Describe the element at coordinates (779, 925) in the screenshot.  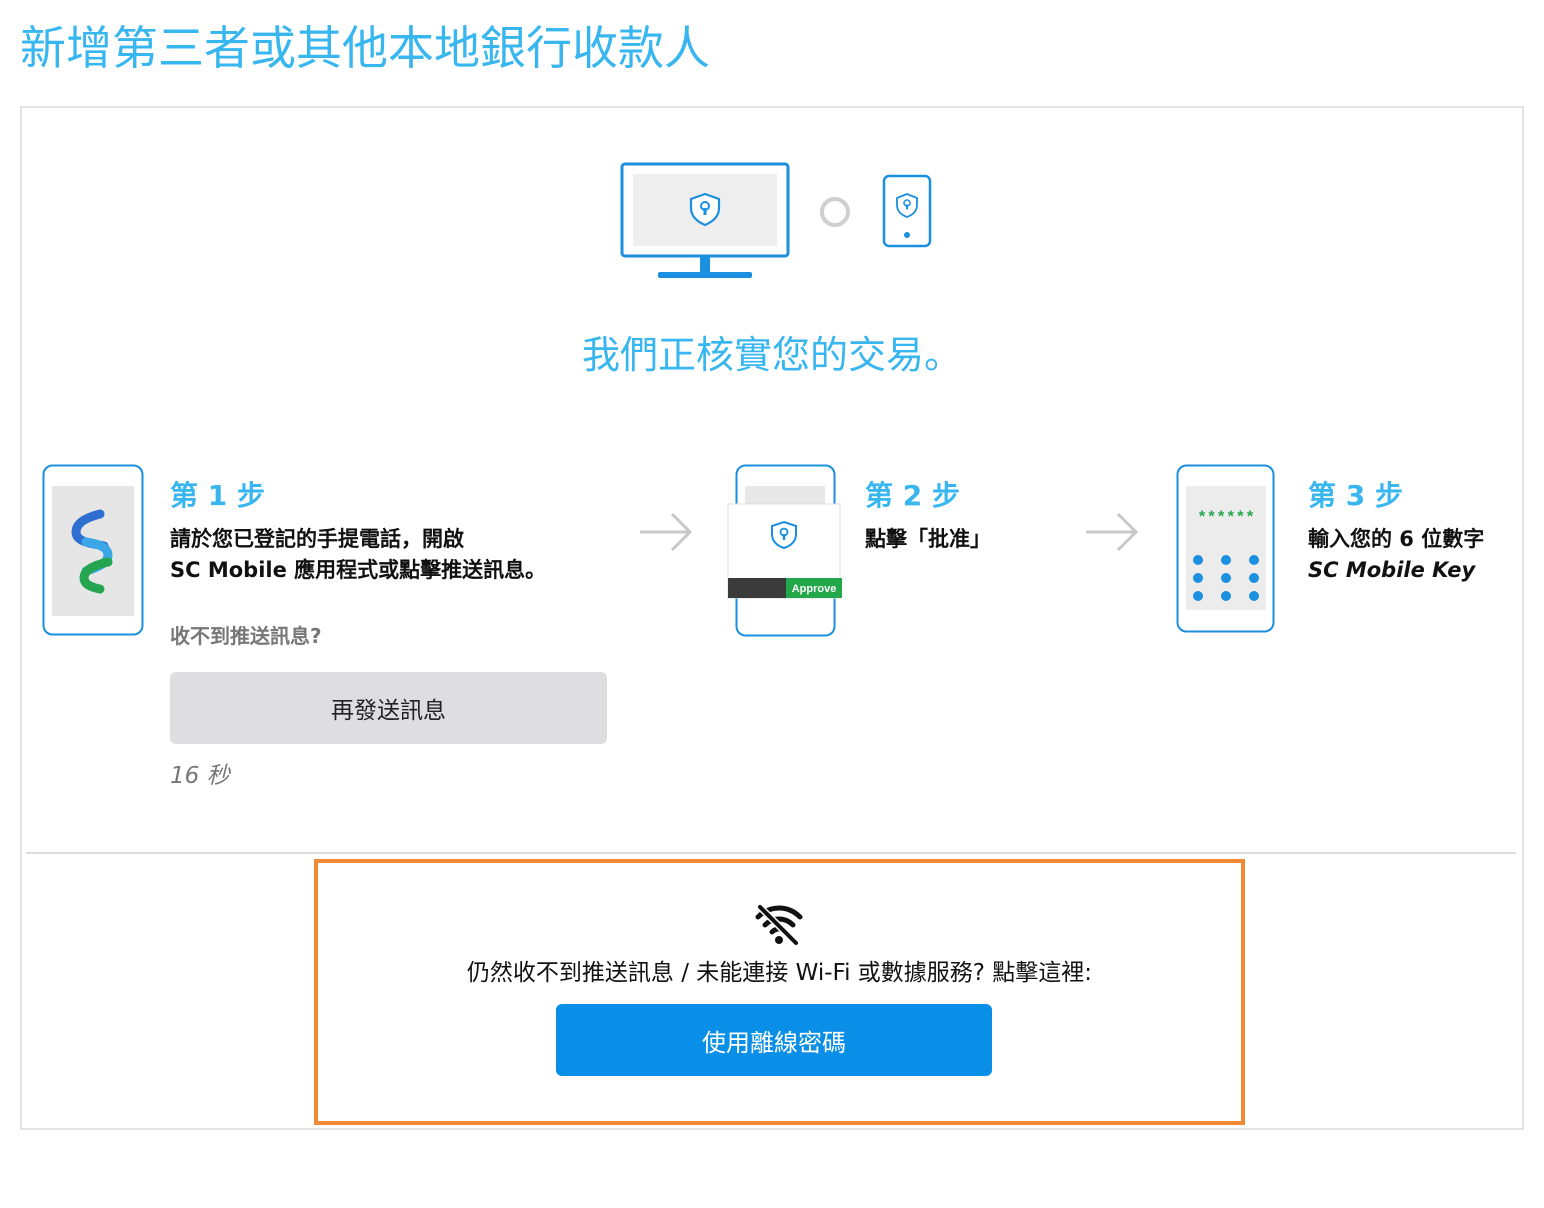
I see `wifi-off-icon` at that location.